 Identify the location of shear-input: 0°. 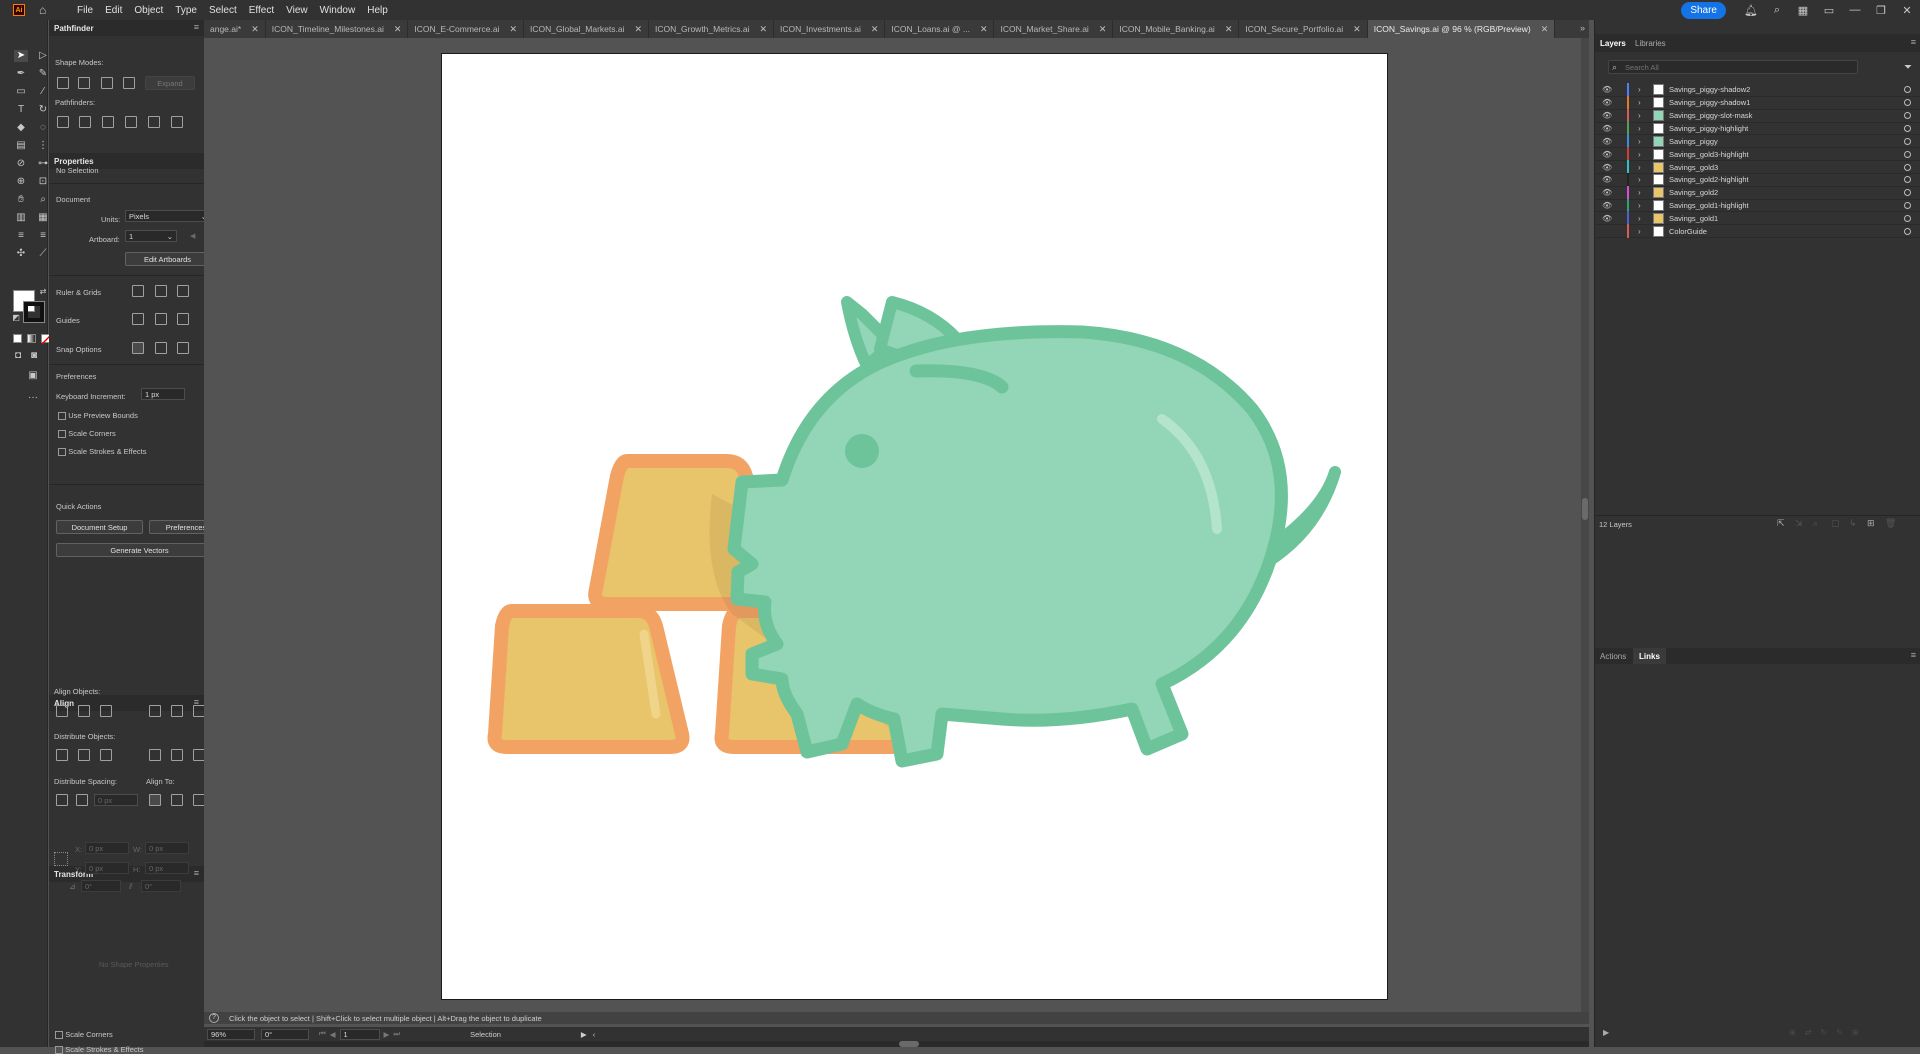
(161, 886).